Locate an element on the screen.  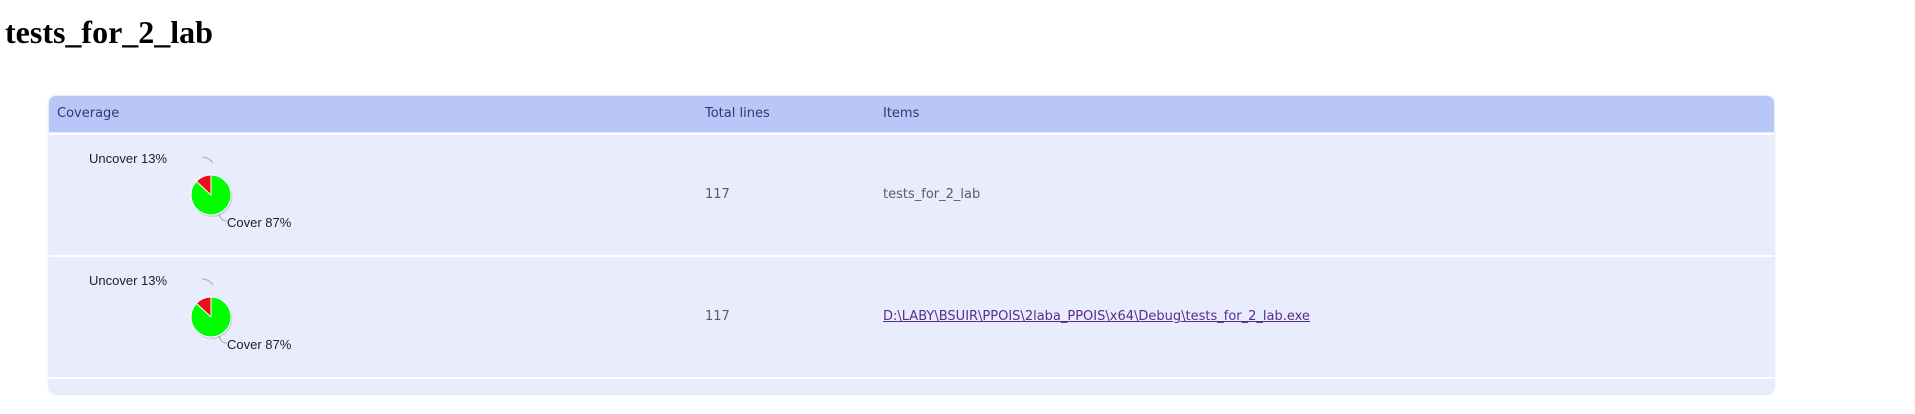
table-header: Coverage Total lines Items is located at coordinates (911, 114).